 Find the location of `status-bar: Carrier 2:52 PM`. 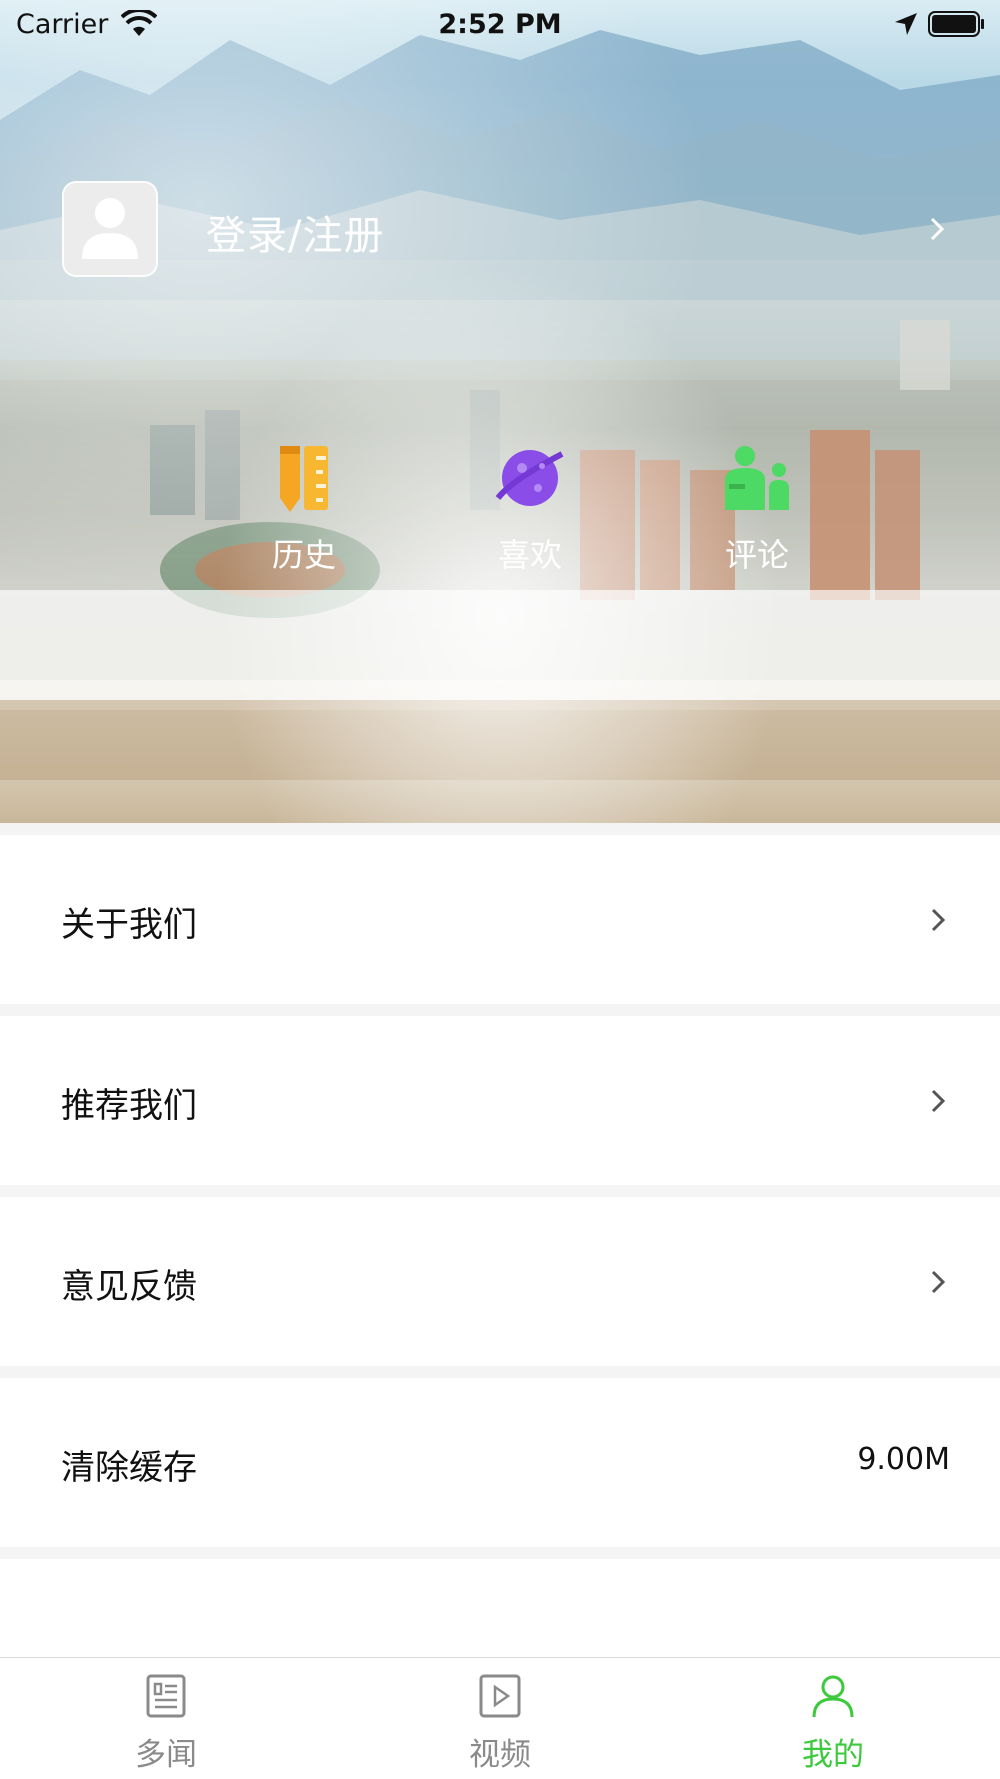

status-bar: Carrier 2:52 PM is located at coordinates (500, 25).